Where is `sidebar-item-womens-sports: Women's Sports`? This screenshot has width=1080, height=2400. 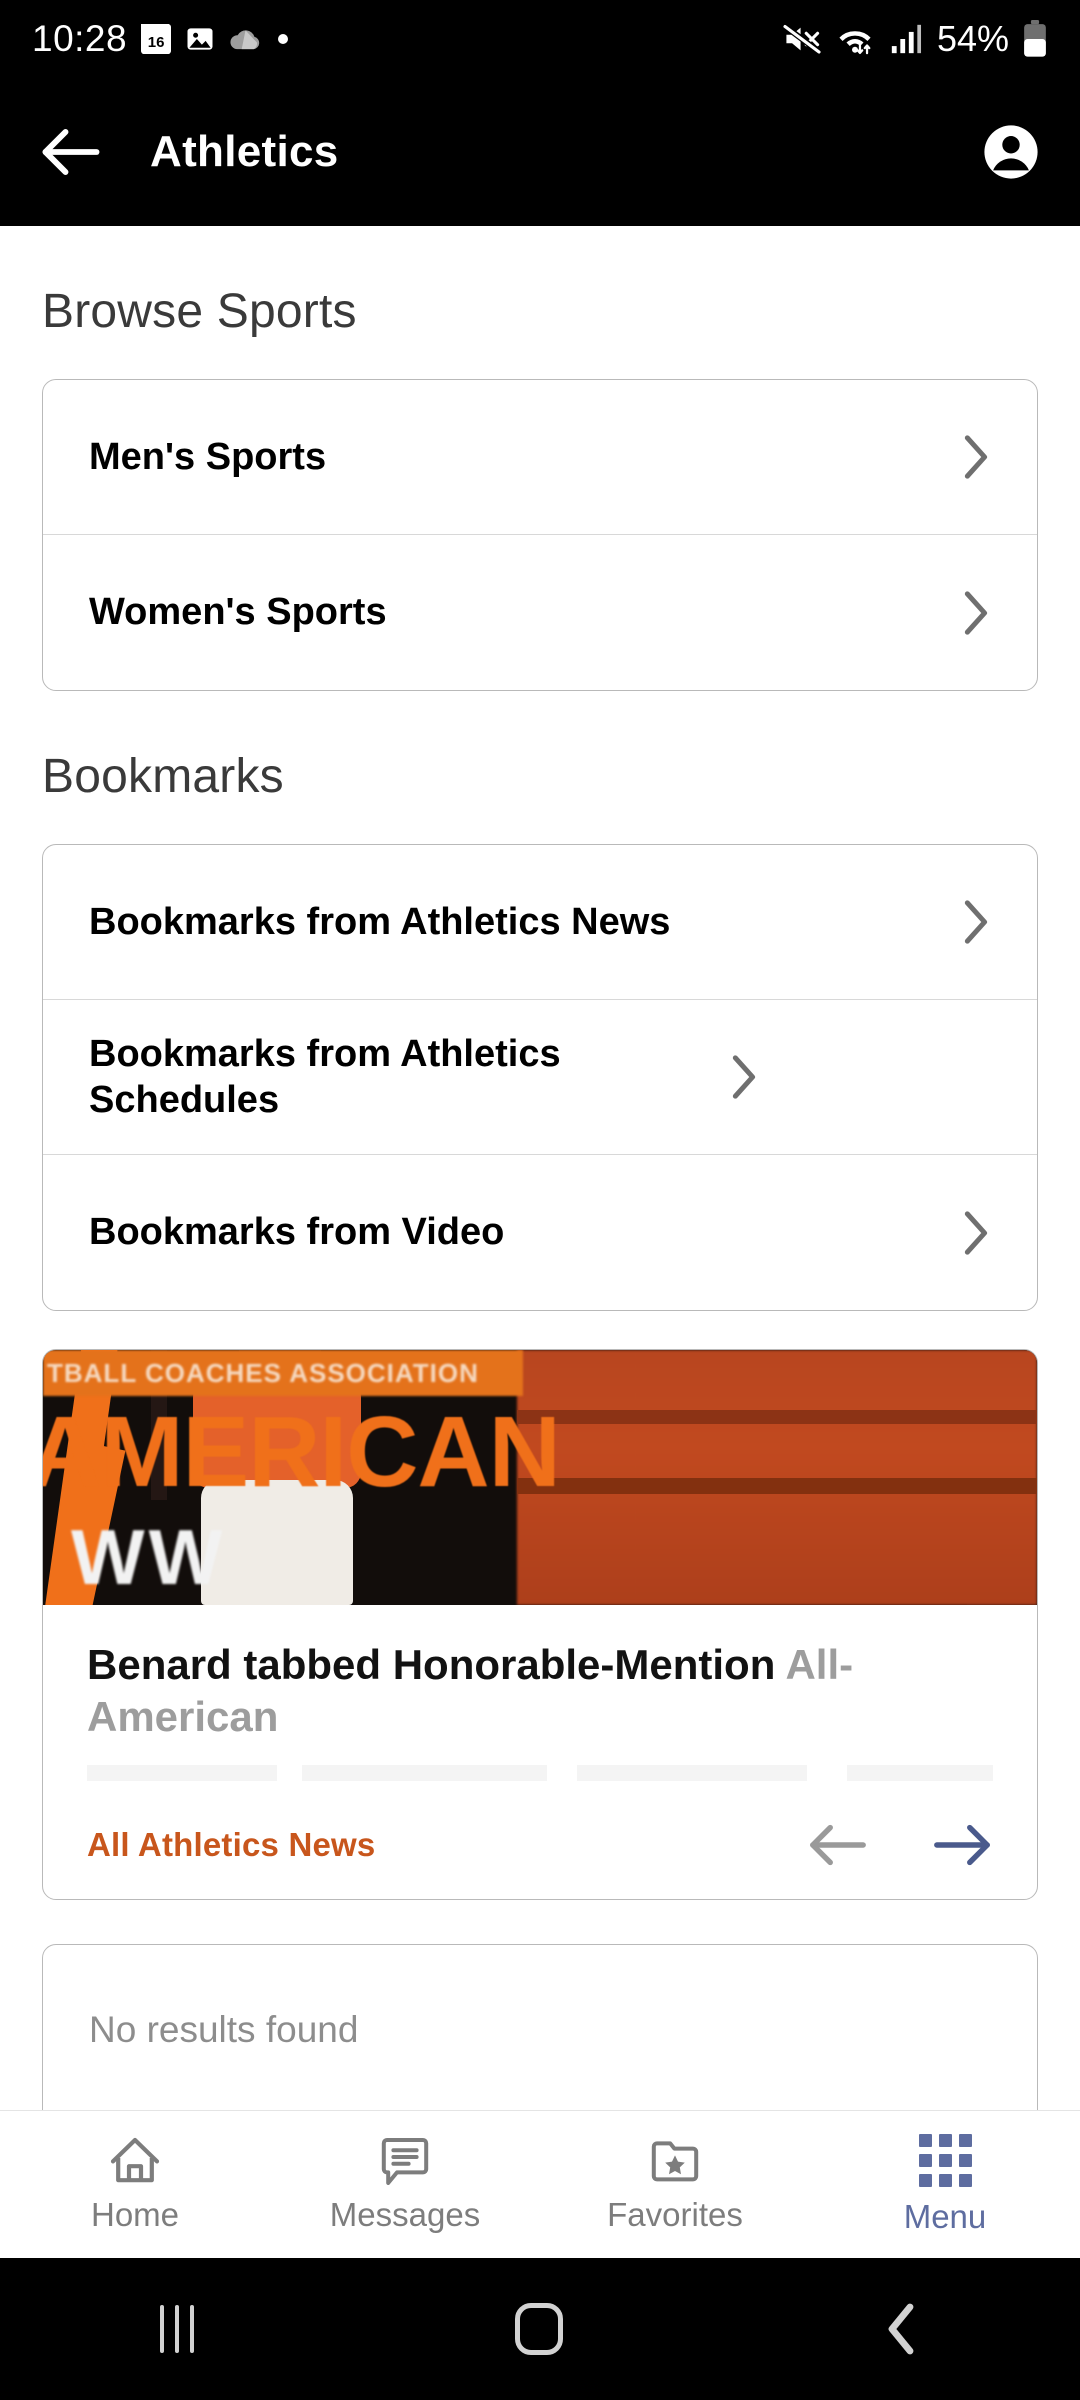
sidebar-item-womens-sports: Women's Sports is located at coordinates (540, 612).